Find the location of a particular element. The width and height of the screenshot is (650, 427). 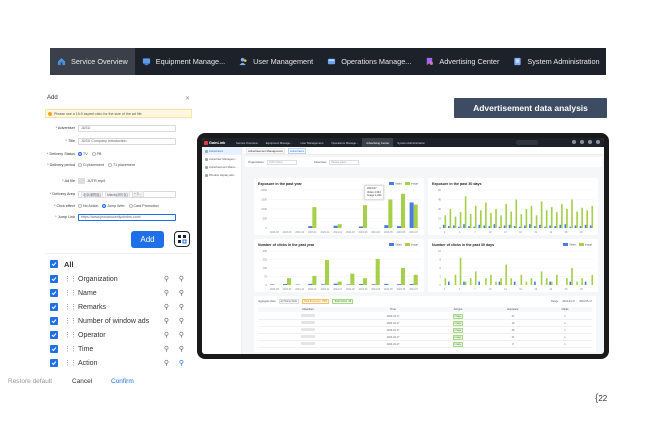

column-settings-button is located at coordinates (182, 239).